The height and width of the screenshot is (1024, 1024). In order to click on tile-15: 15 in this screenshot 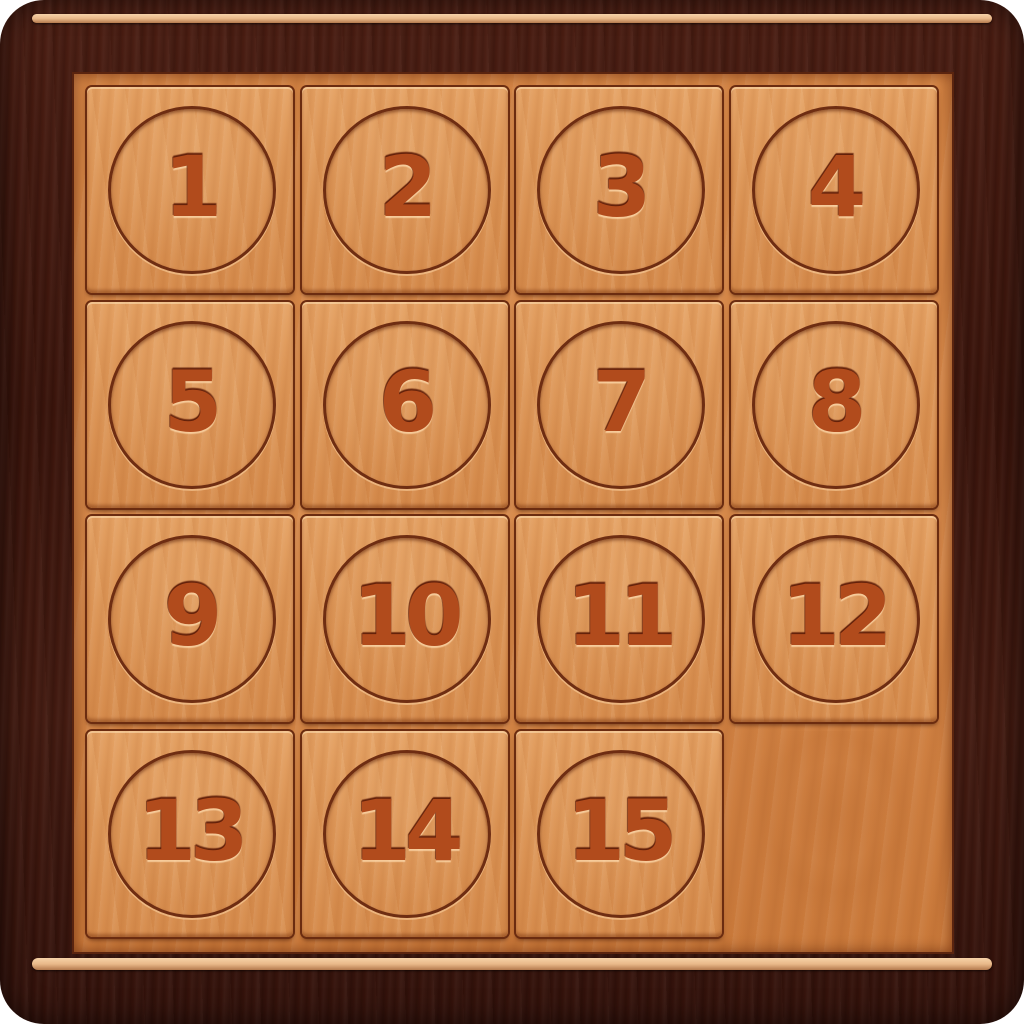, I will do `click(619, 834)`.